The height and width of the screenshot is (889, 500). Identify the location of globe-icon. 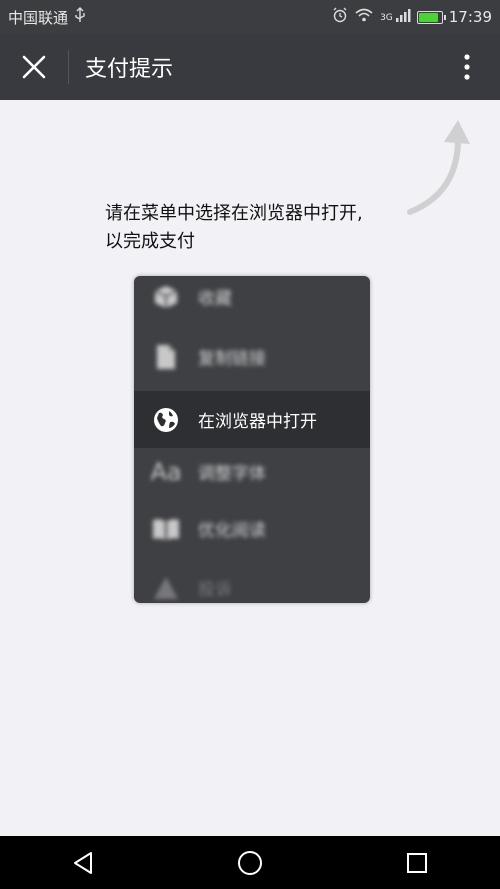
(166, 420).